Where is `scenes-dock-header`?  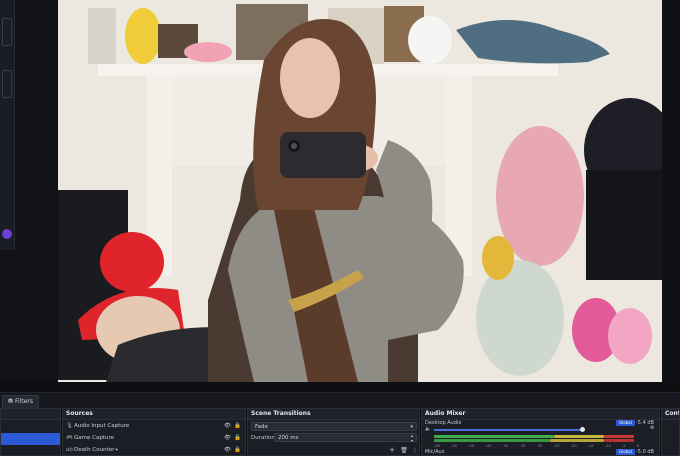 scenes-dock-header is located at coordinates (30, 414).